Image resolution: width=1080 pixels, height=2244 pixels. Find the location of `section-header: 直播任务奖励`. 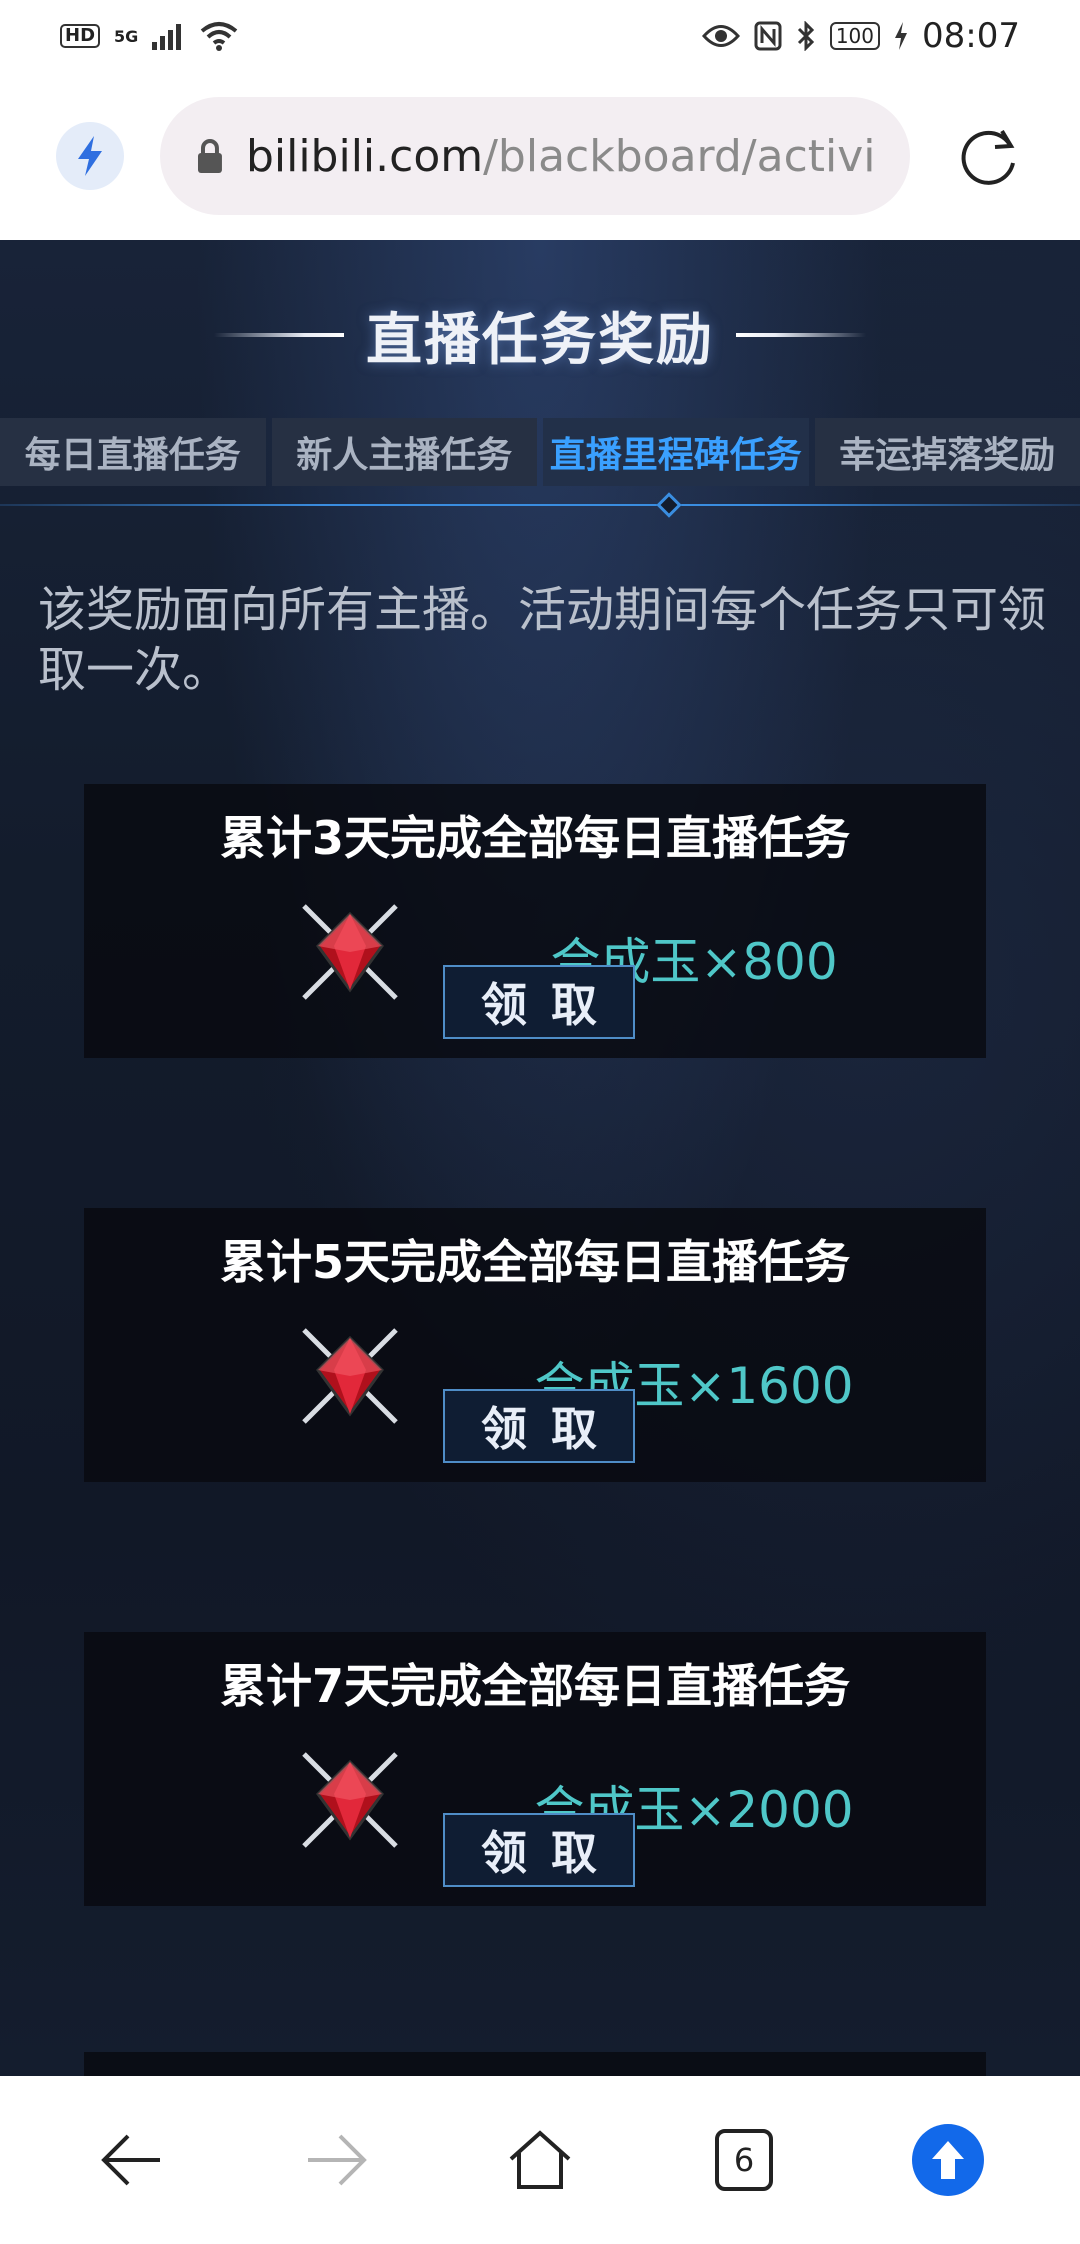

section-header: 直播任务奖励 is located at coordinates (540, 335).